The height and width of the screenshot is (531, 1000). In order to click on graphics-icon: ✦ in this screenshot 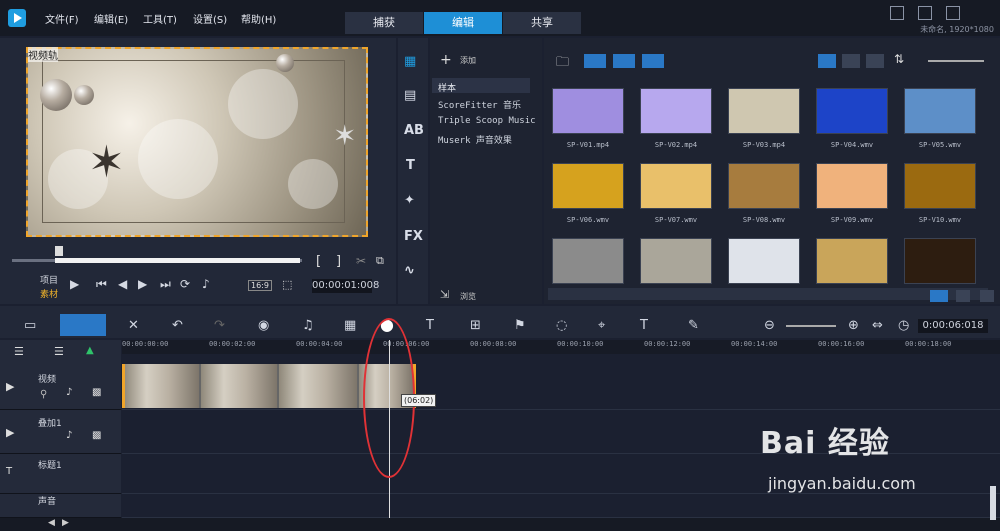, I will do `click(409, 200)`.